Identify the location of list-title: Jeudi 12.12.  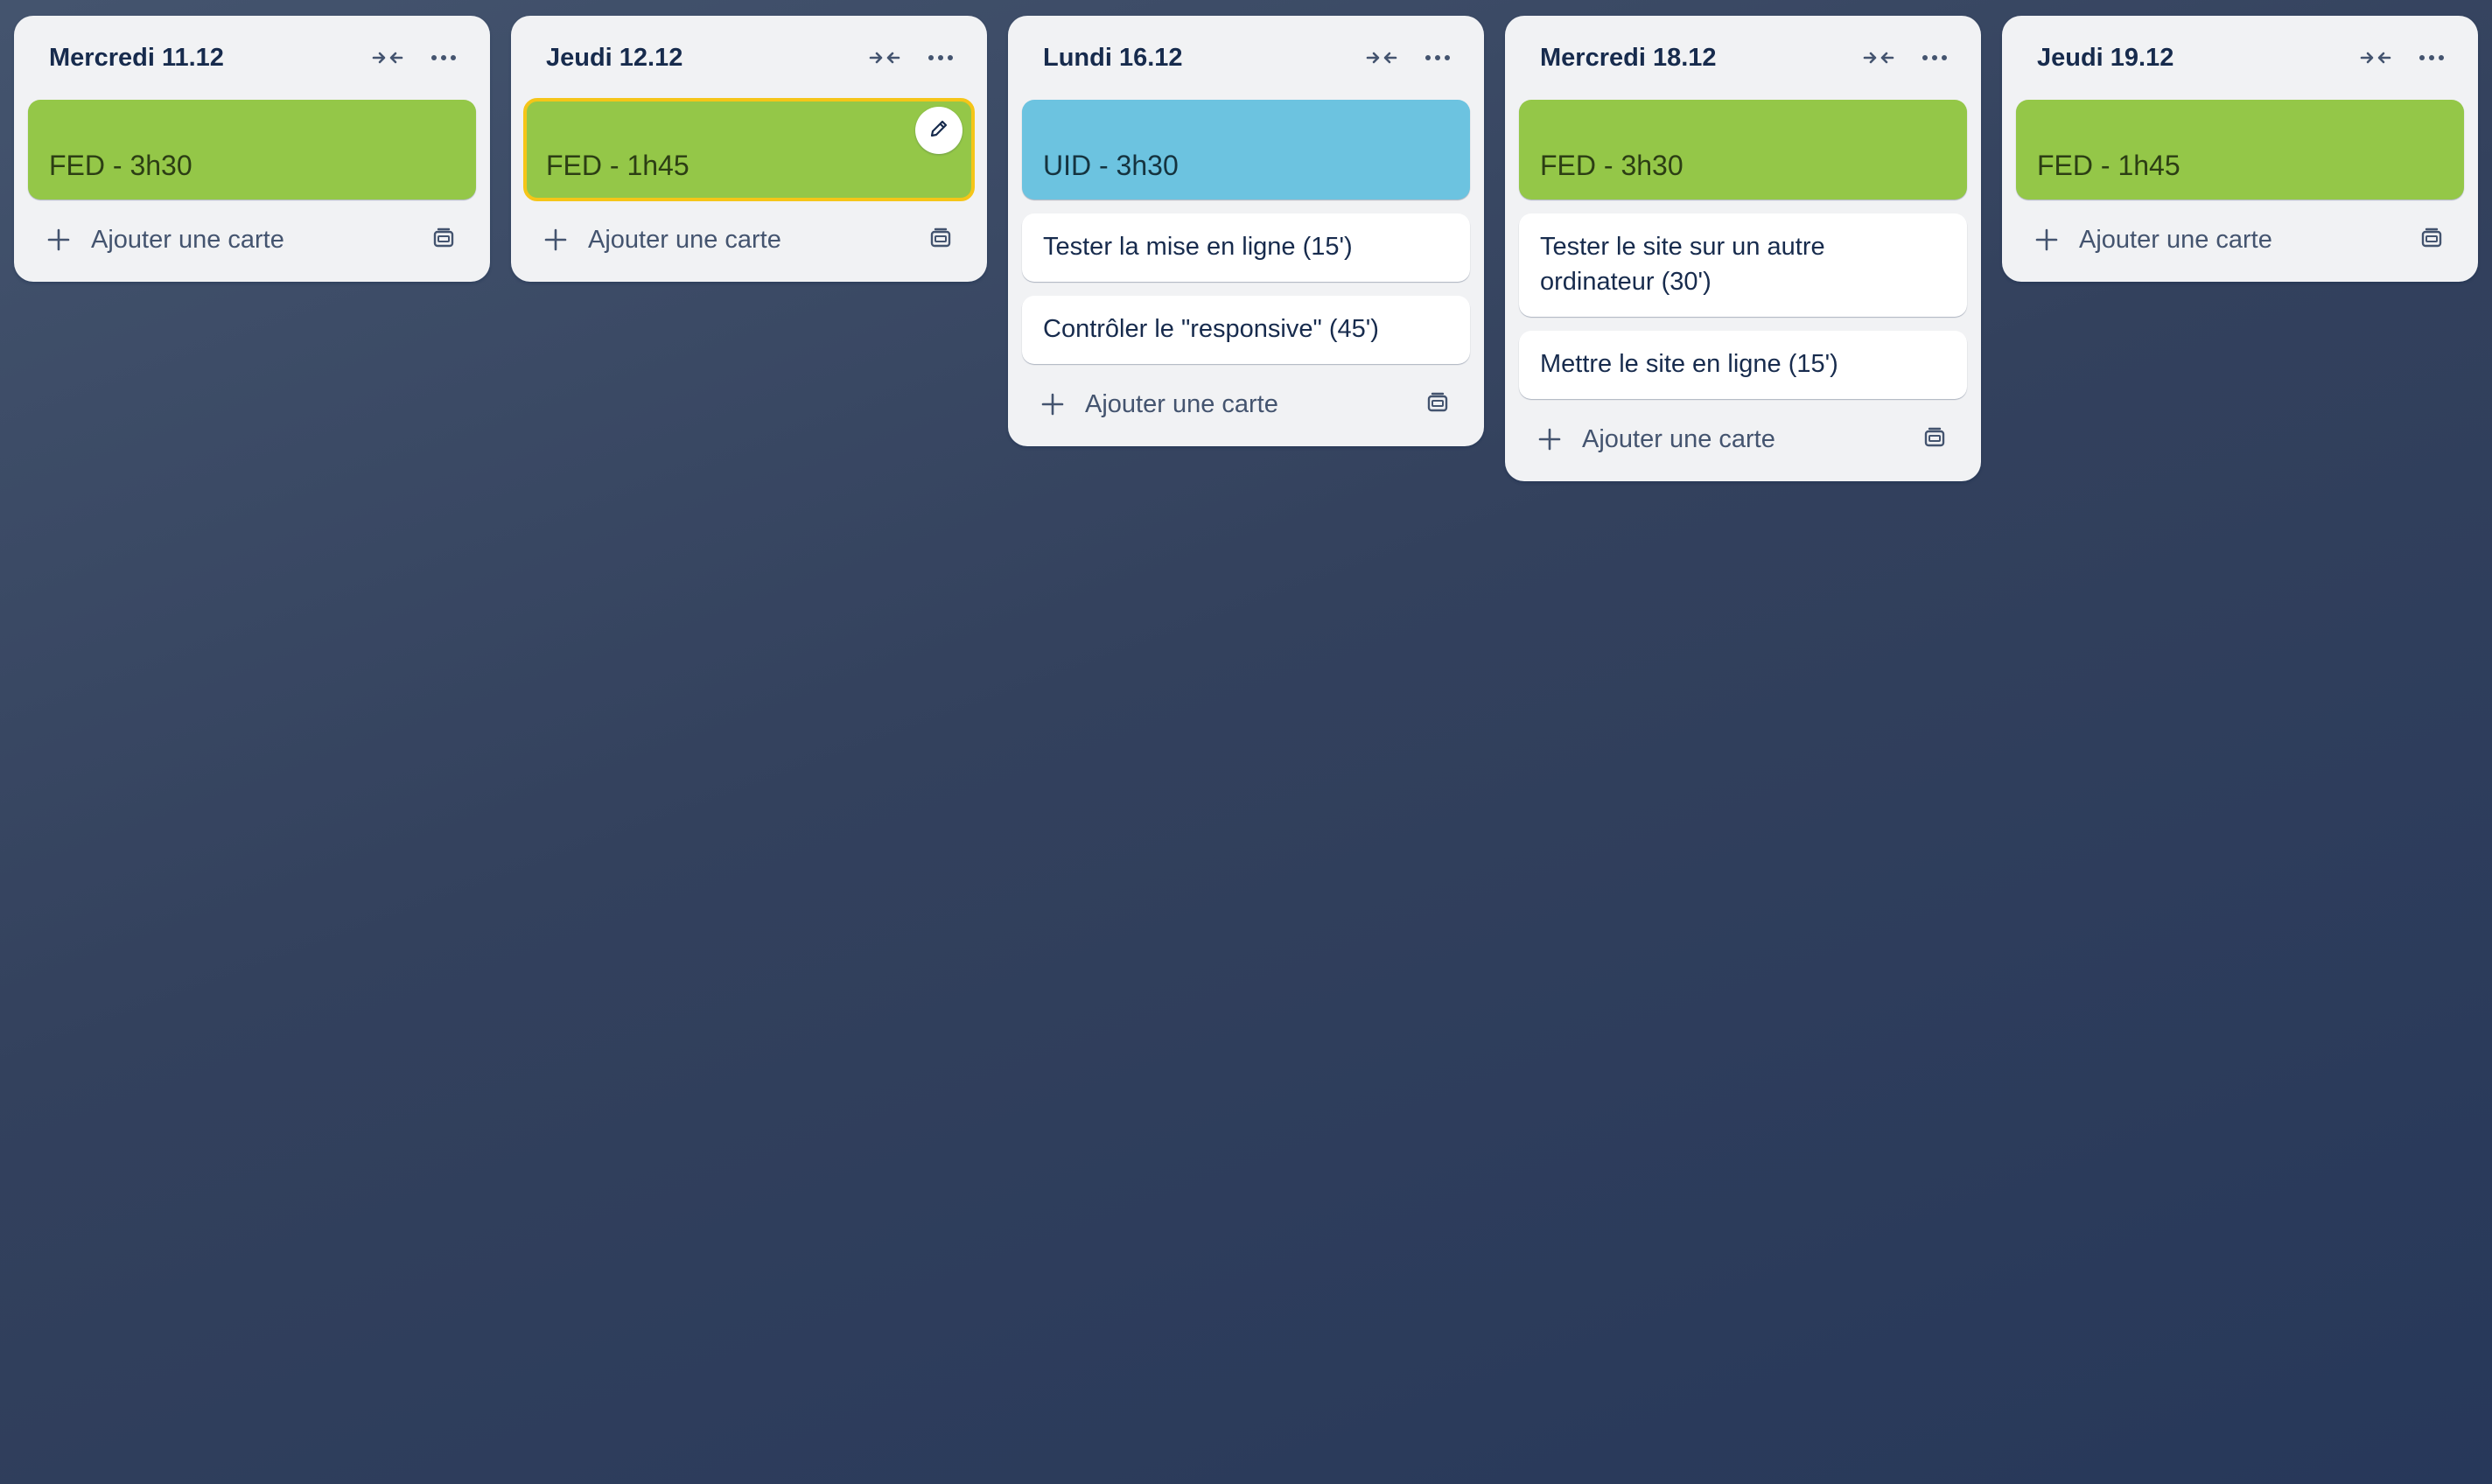
(700, 58).